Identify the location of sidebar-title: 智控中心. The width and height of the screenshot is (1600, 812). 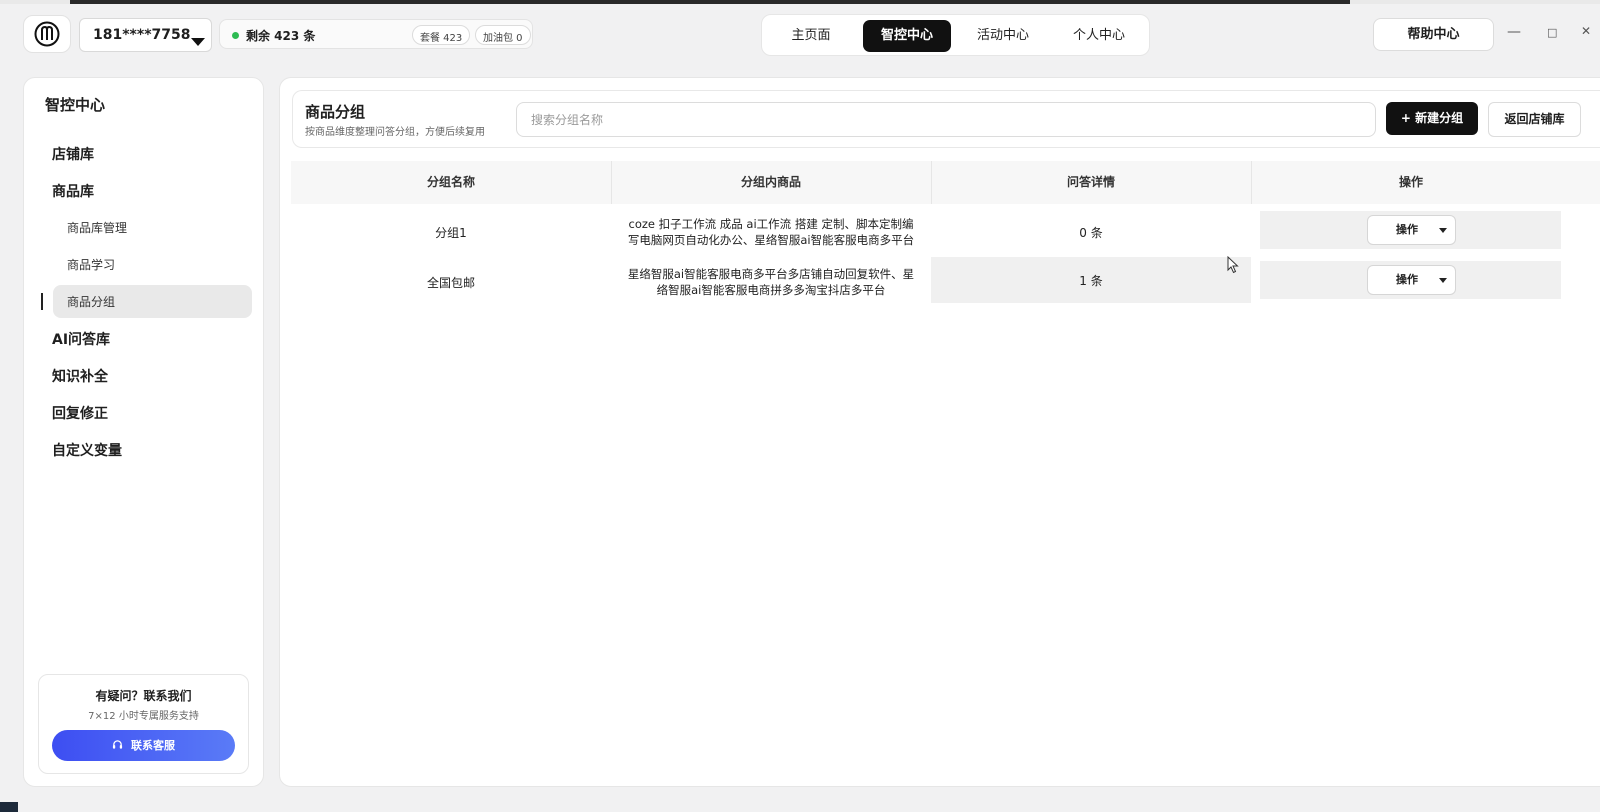
(75, 105).